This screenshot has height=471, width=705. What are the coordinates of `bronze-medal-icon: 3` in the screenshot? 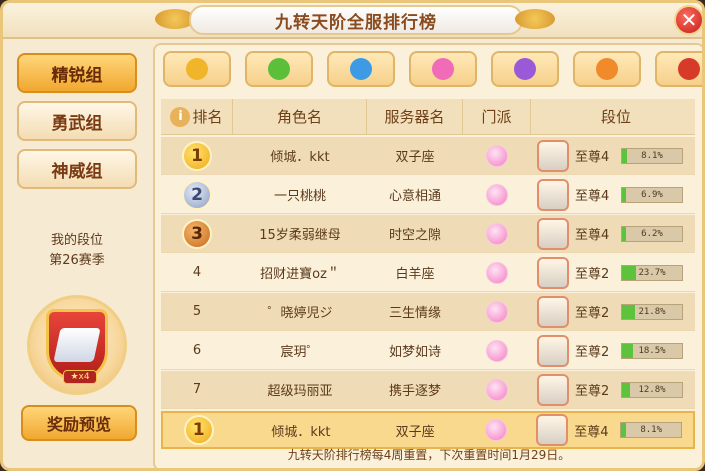 It's located at (197, 233).